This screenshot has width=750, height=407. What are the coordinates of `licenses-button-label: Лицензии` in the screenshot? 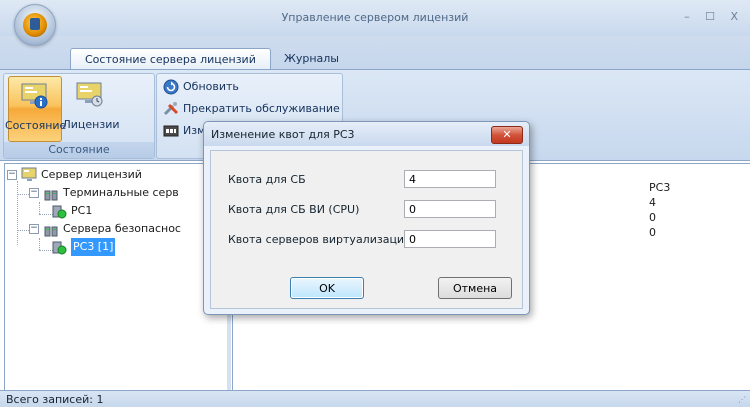 It's located at (91, 124).